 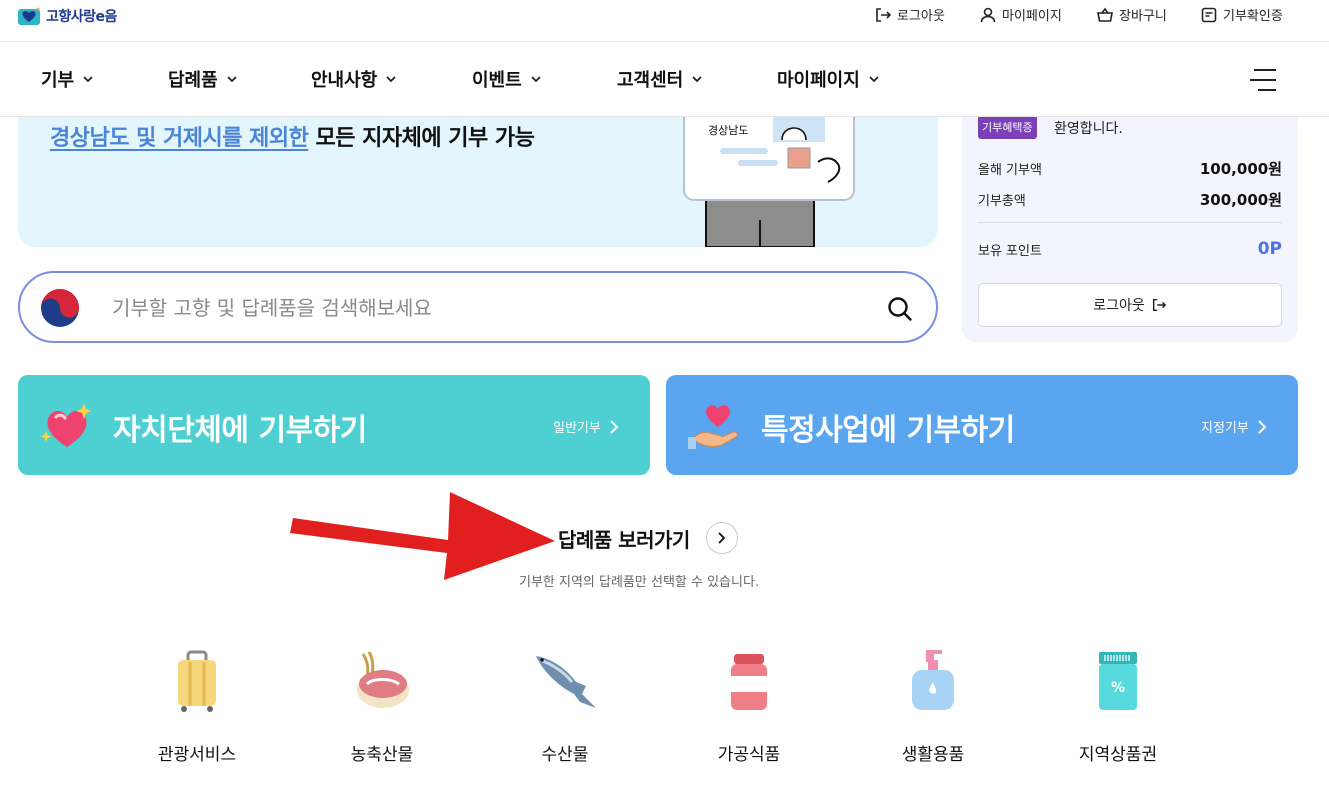 What do you see at coordinates (818, 80) in the screenshot?
I see `nav-label: 마이페이지` at bounding box center [818, 80].